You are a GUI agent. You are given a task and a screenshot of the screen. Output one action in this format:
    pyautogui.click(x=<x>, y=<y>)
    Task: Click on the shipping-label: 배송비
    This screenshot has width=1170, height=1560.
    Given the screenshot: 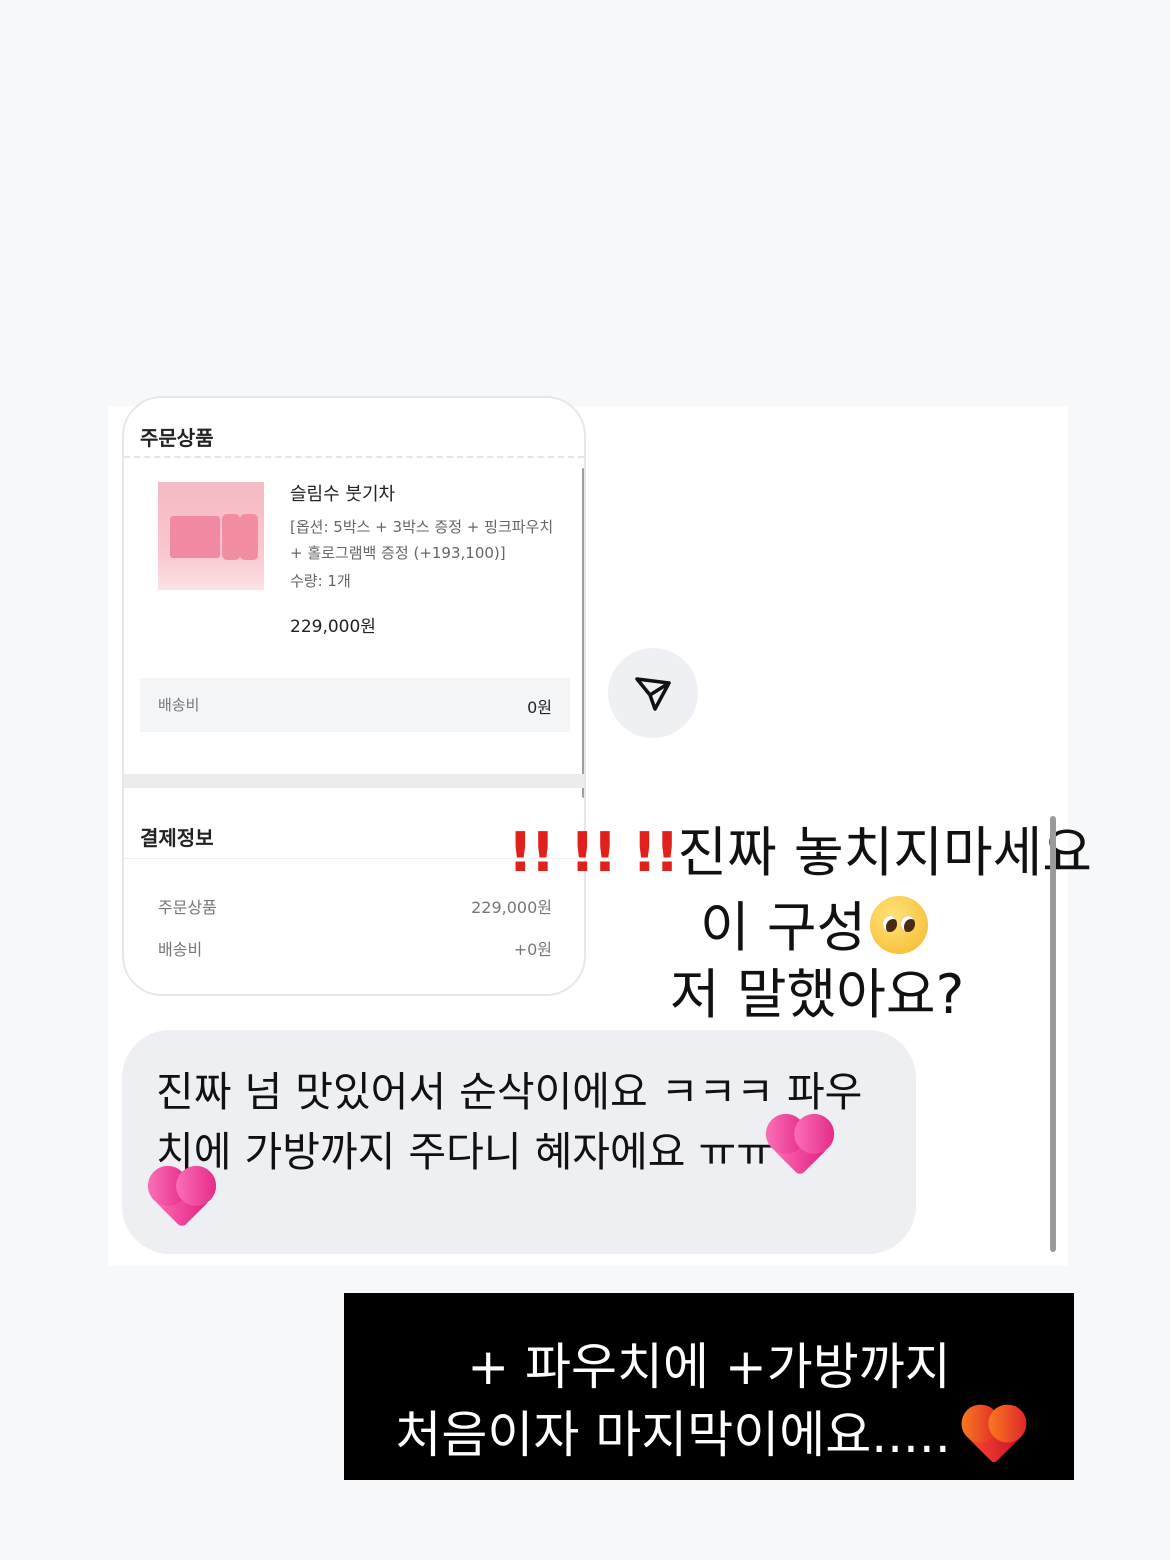 What is the action you would take?
    pyautogui.click(x=179, y=705)
    